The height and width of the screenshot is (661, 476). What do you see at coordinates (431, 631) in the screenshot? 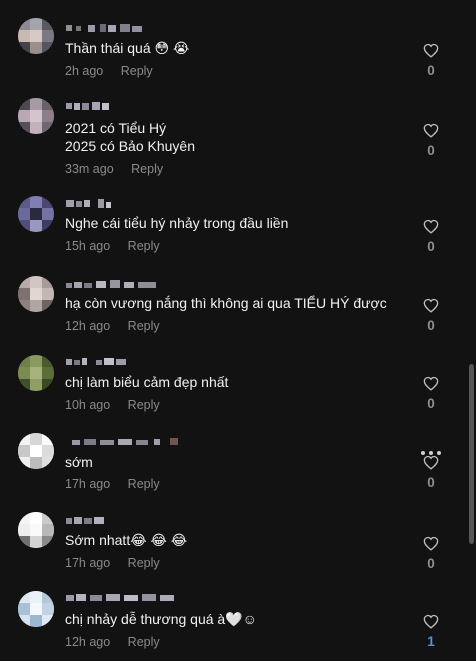
I see `like-button: 1` at bounding box center [431, 631].